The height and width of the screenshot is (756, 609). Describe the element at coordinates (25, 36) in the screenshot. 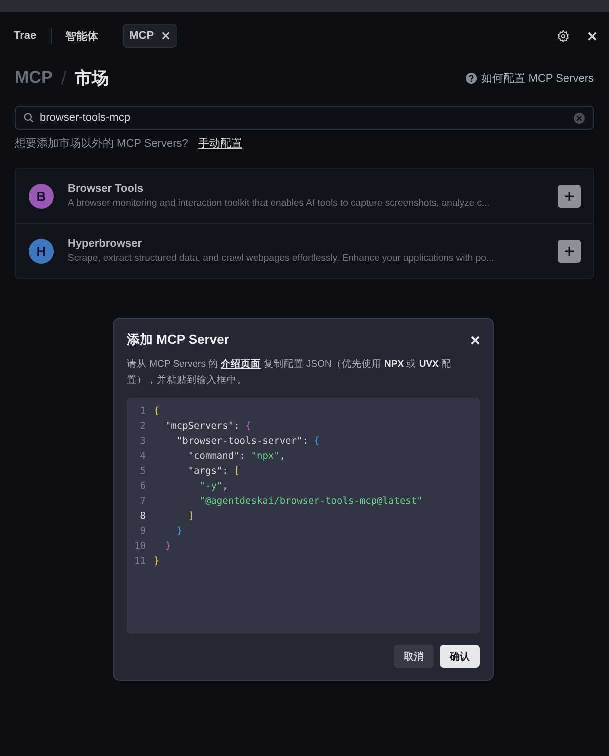

I see `tab: Trae` at that location.